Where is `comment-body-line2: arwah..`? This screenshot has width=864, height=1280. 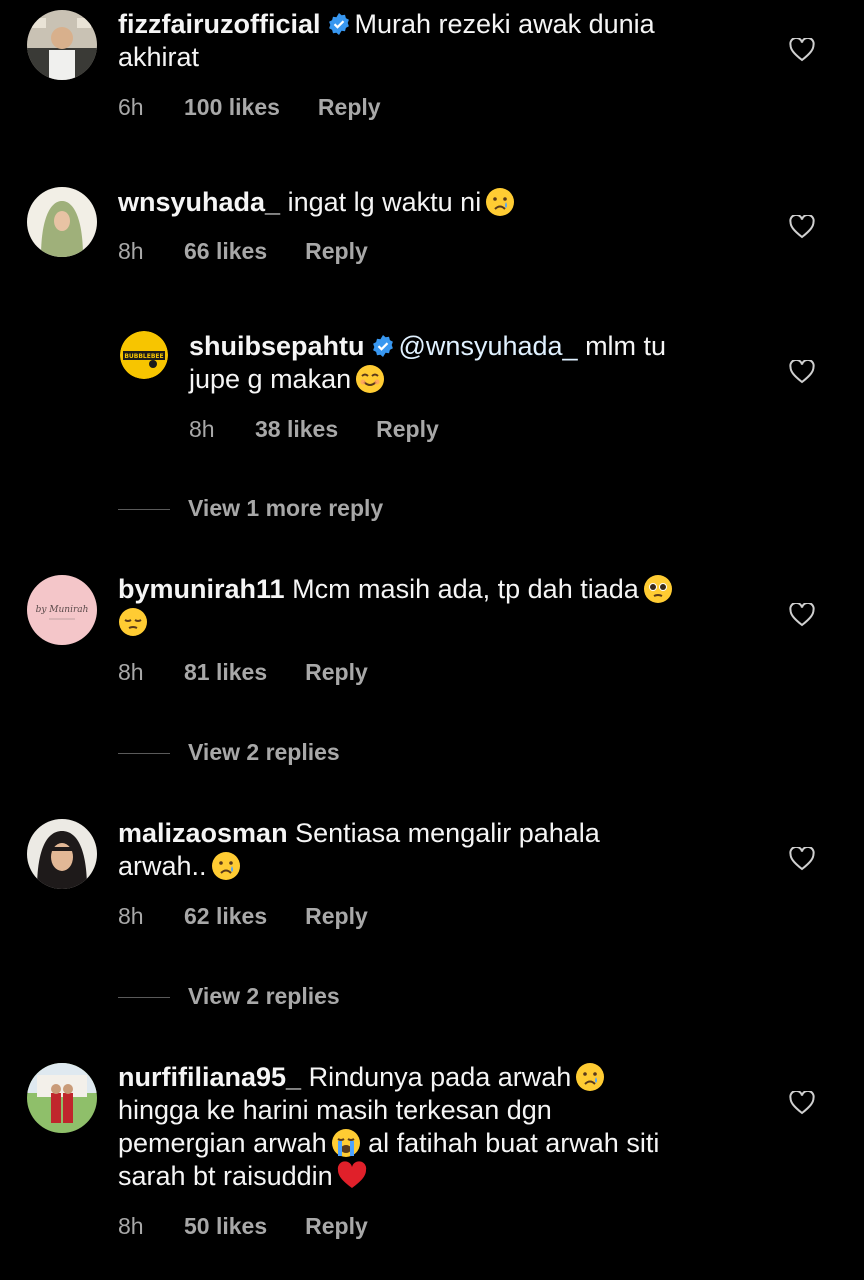
comment-body-line2: arwah.. is located at coordinates (162, 866).